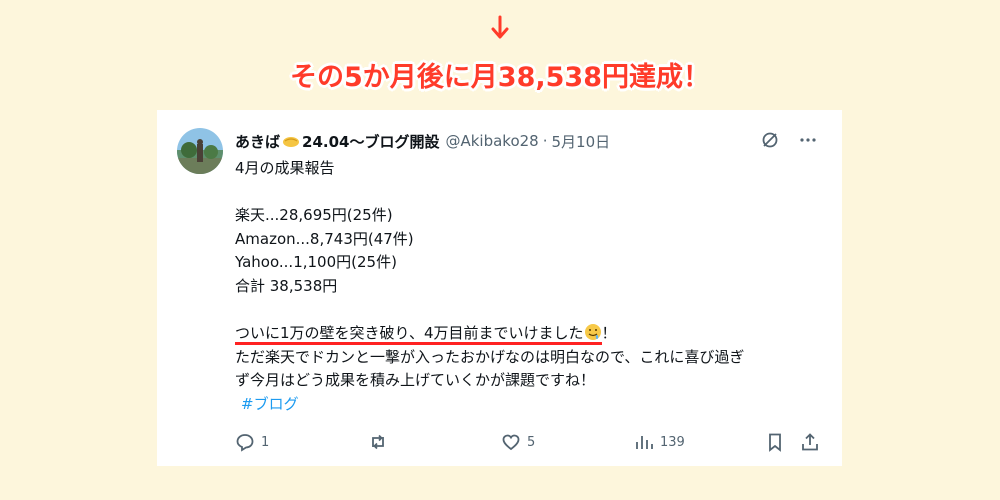 The width and height of the screenshot is (1000, 500). I want to click on hashtag-line: #ブログ, so click(530, 405).